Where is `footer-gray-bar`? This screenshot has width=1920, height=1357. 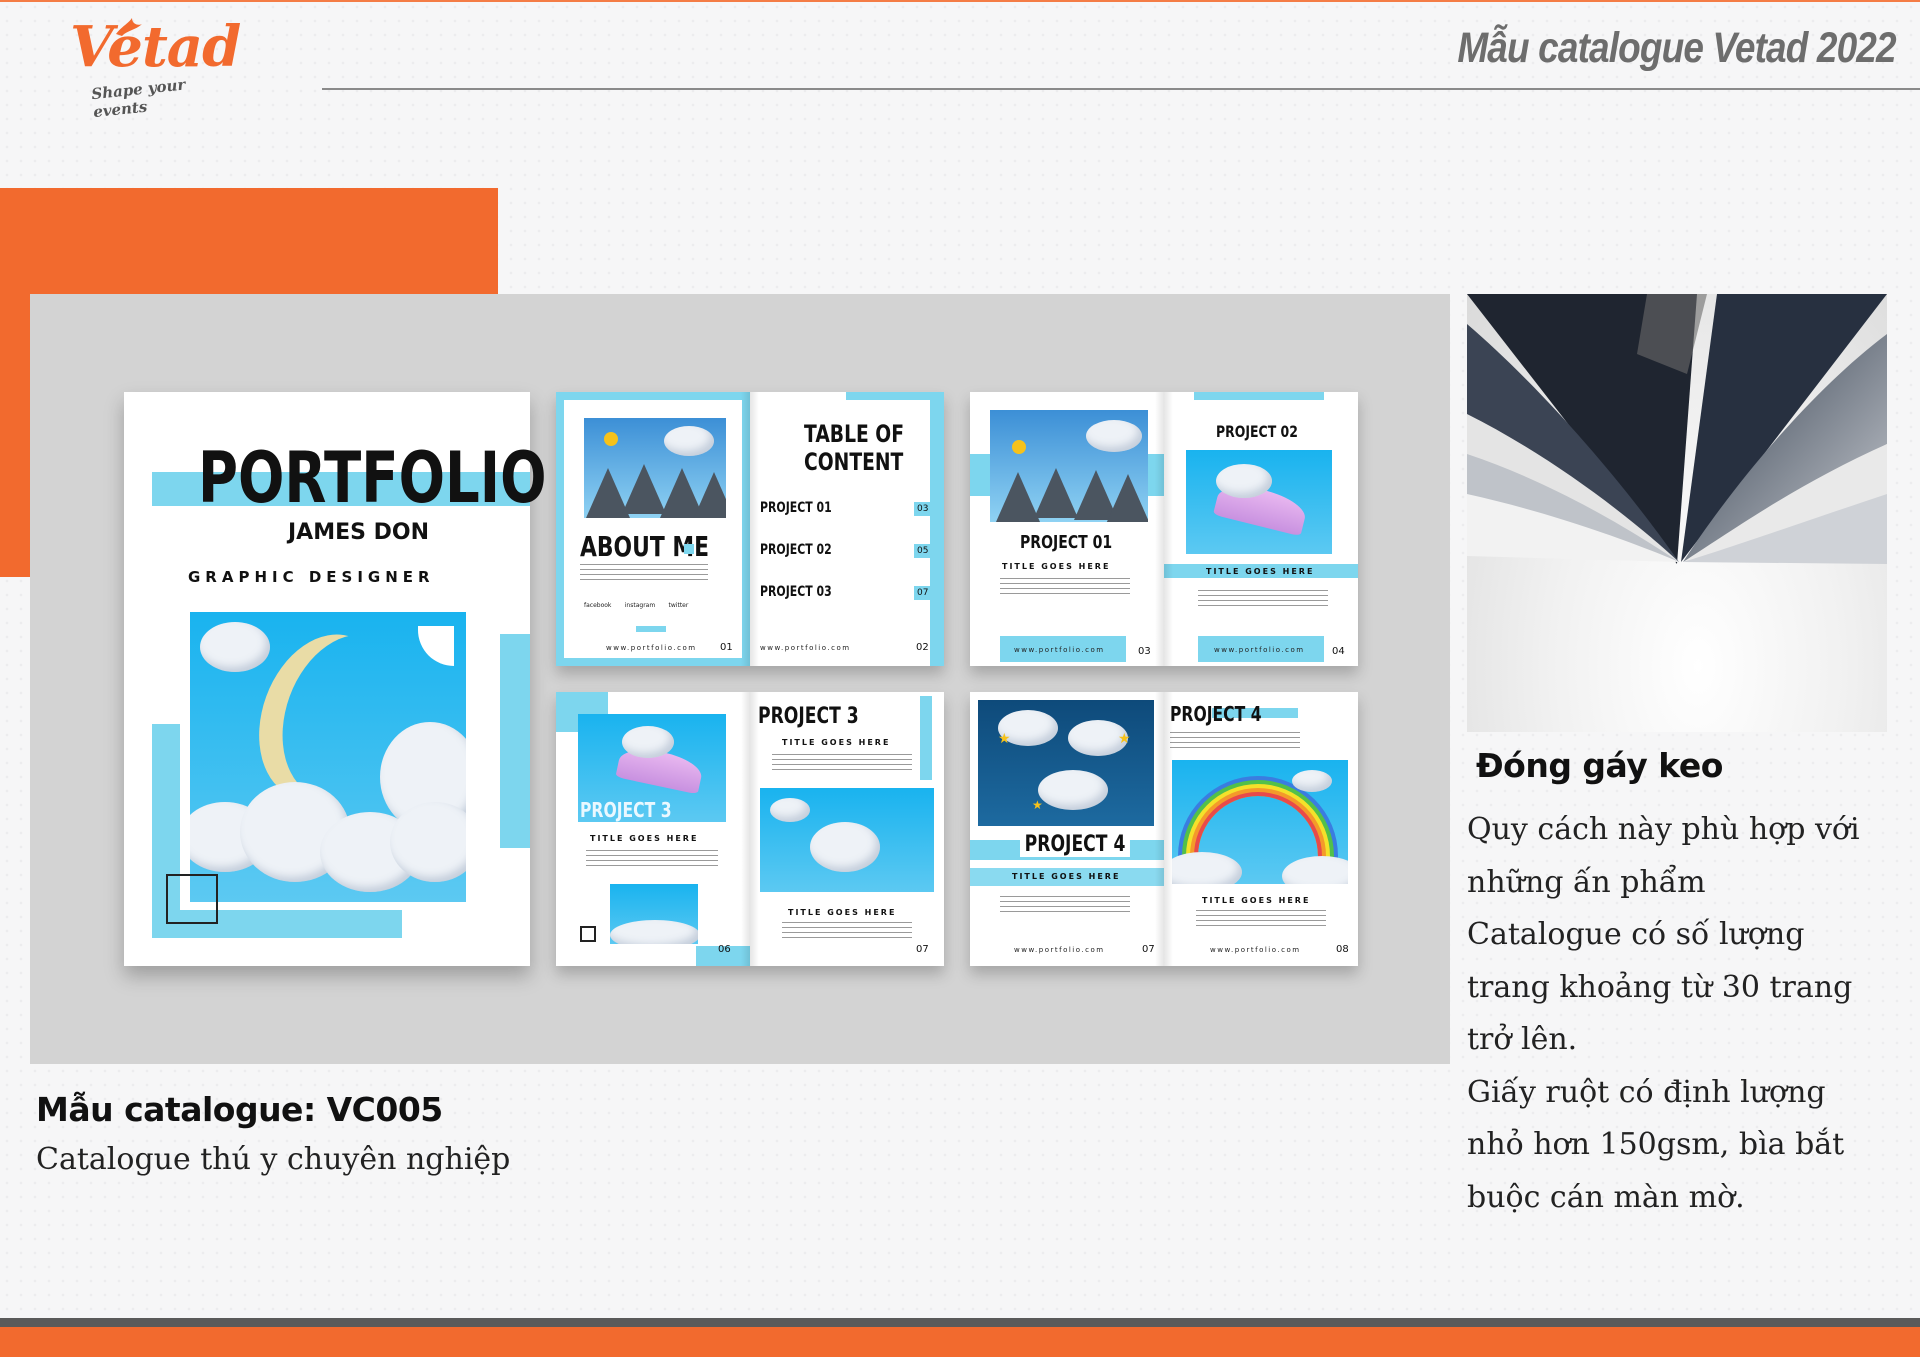
footer-gray-bar is located at coordinates (960, 1322).